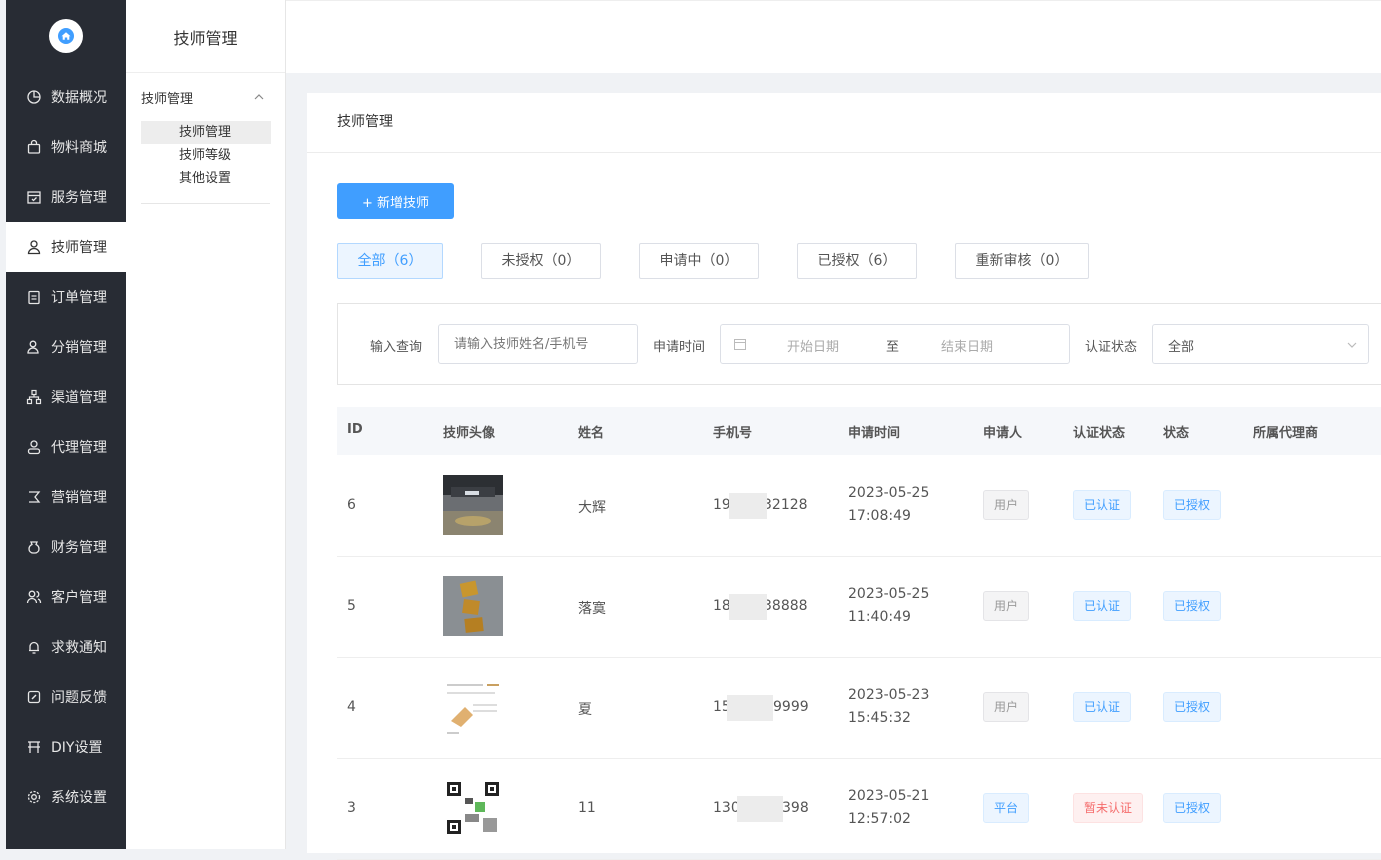  I want to click on sidebar-item-11: 求救通知, so click(66, 647).